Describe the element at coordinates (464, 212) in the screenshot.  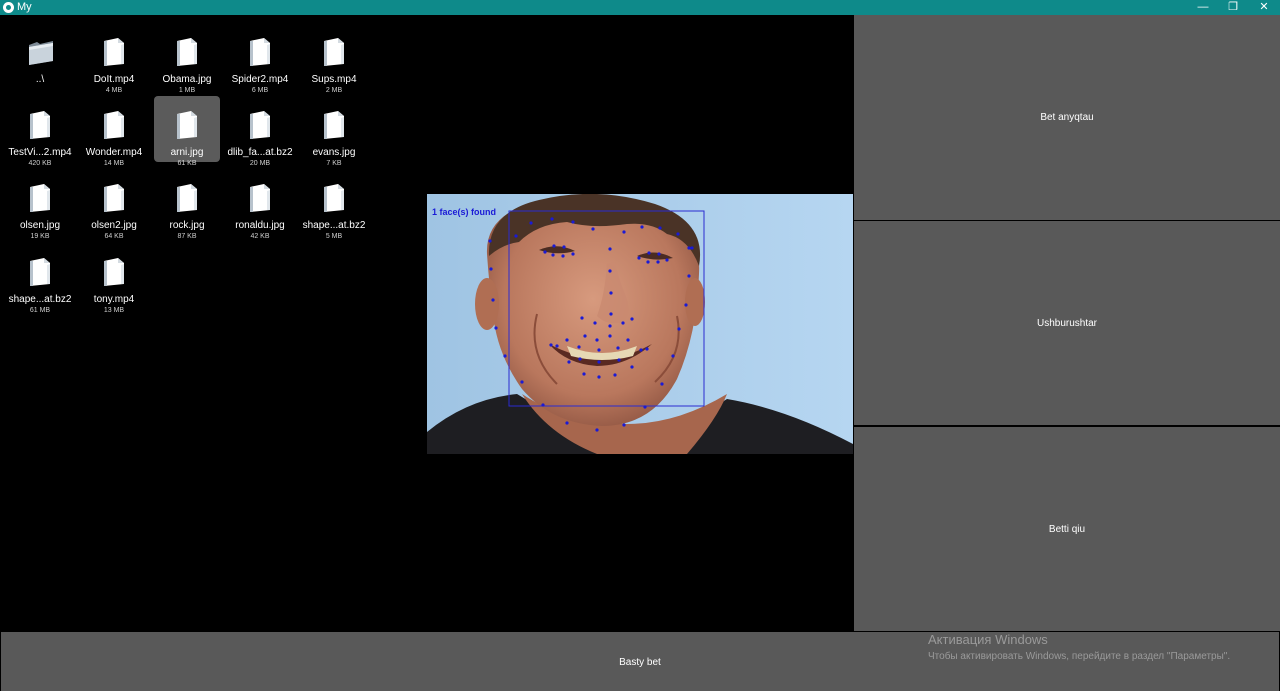
I see `face-count-label: 1 face(s) found` at that location.